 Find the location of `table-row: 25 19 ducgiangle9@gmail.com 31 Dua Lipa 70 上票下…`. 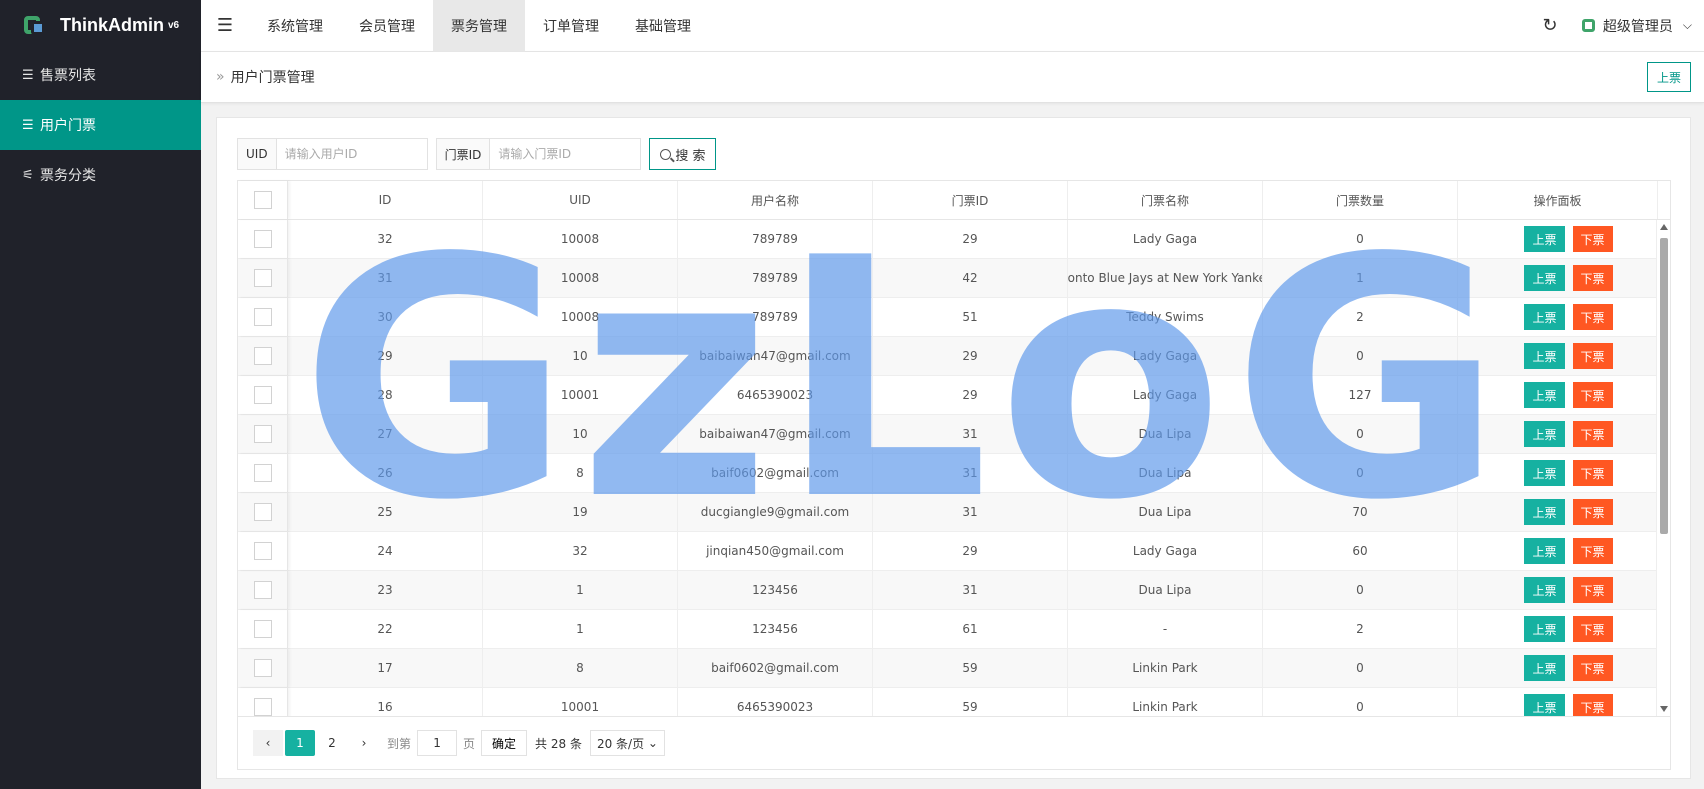

table-row: 25 19 ducgiangle9@gmail.com 31 Dua Lipa 70 上票下… is located at coordinates (954, 512).